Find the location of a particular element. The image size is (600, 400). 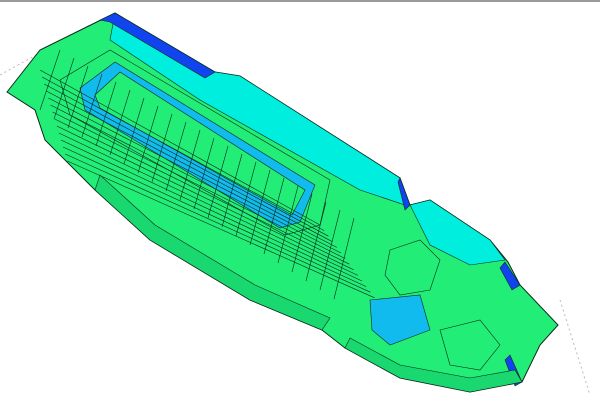

bounding-box-dashed-edge-right is located at coordinates (575, 347).